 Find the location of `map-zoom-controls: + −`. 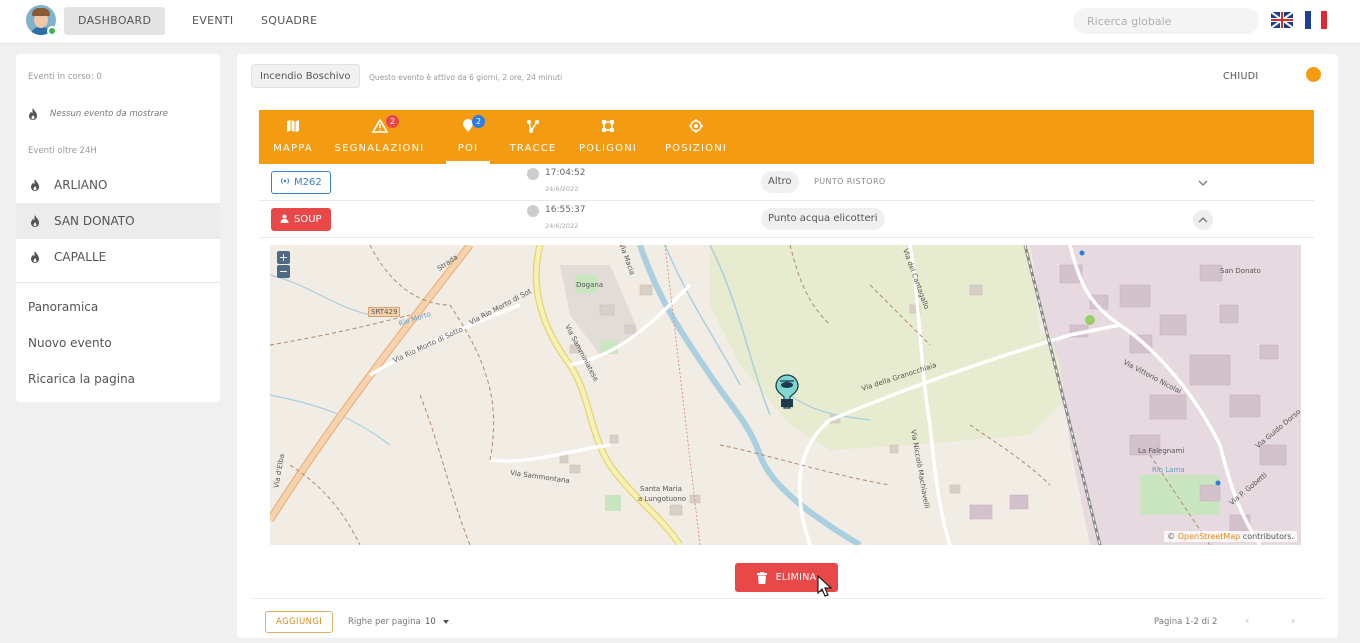

map-zoom-controls: + − is located at coordinates (283, 265).